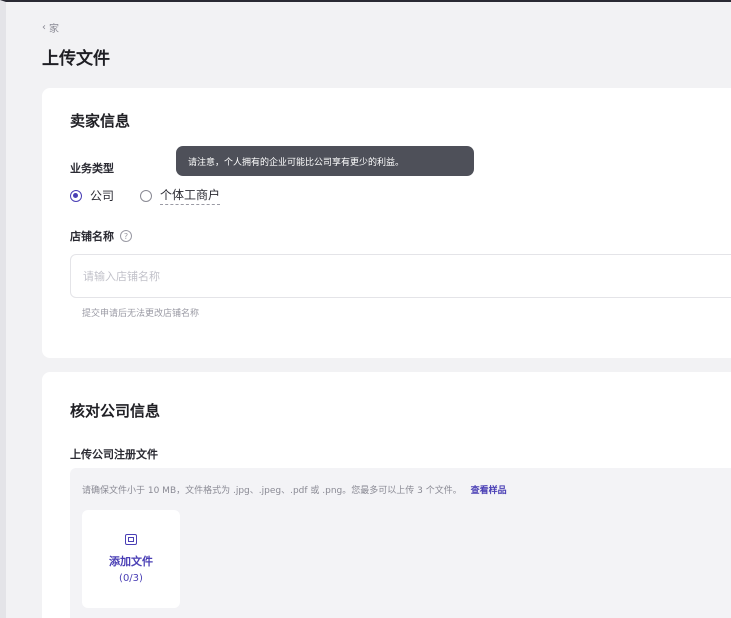  I want to click on file-count: (0/3), so click(131, 578).